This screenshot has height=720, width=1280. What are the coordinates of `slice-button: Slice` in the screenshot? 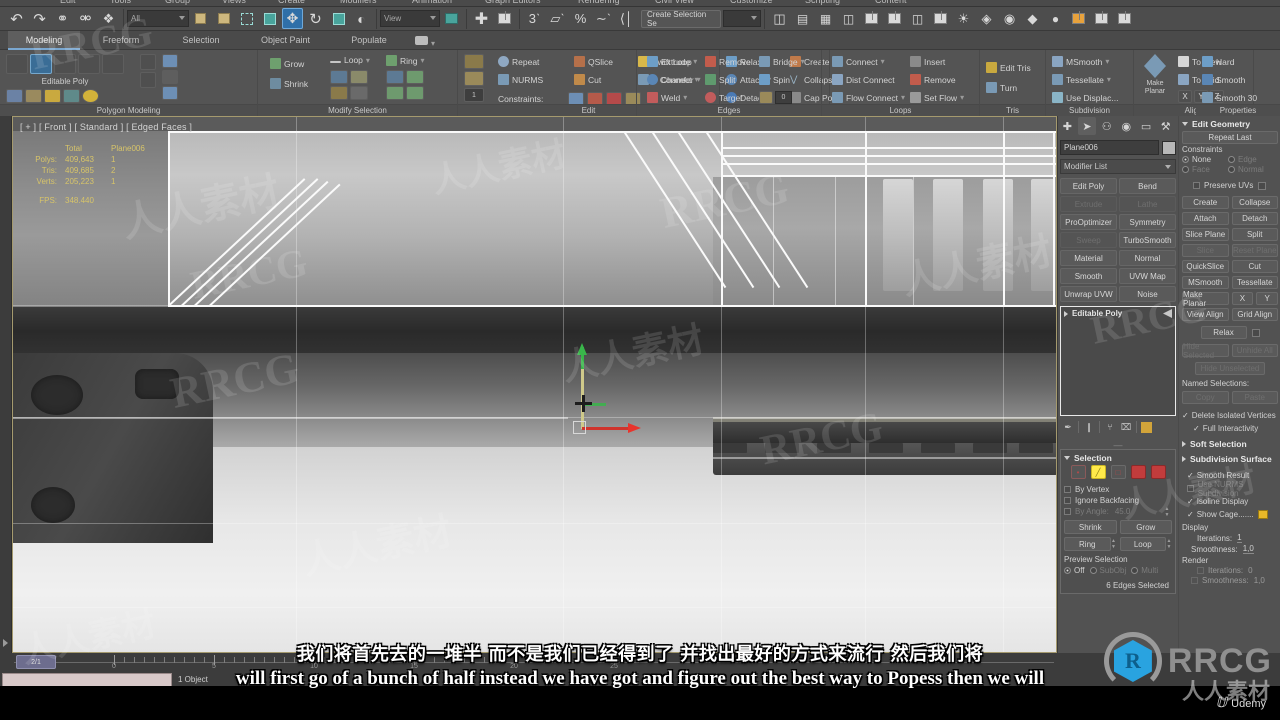 It's located at (1205, 250).